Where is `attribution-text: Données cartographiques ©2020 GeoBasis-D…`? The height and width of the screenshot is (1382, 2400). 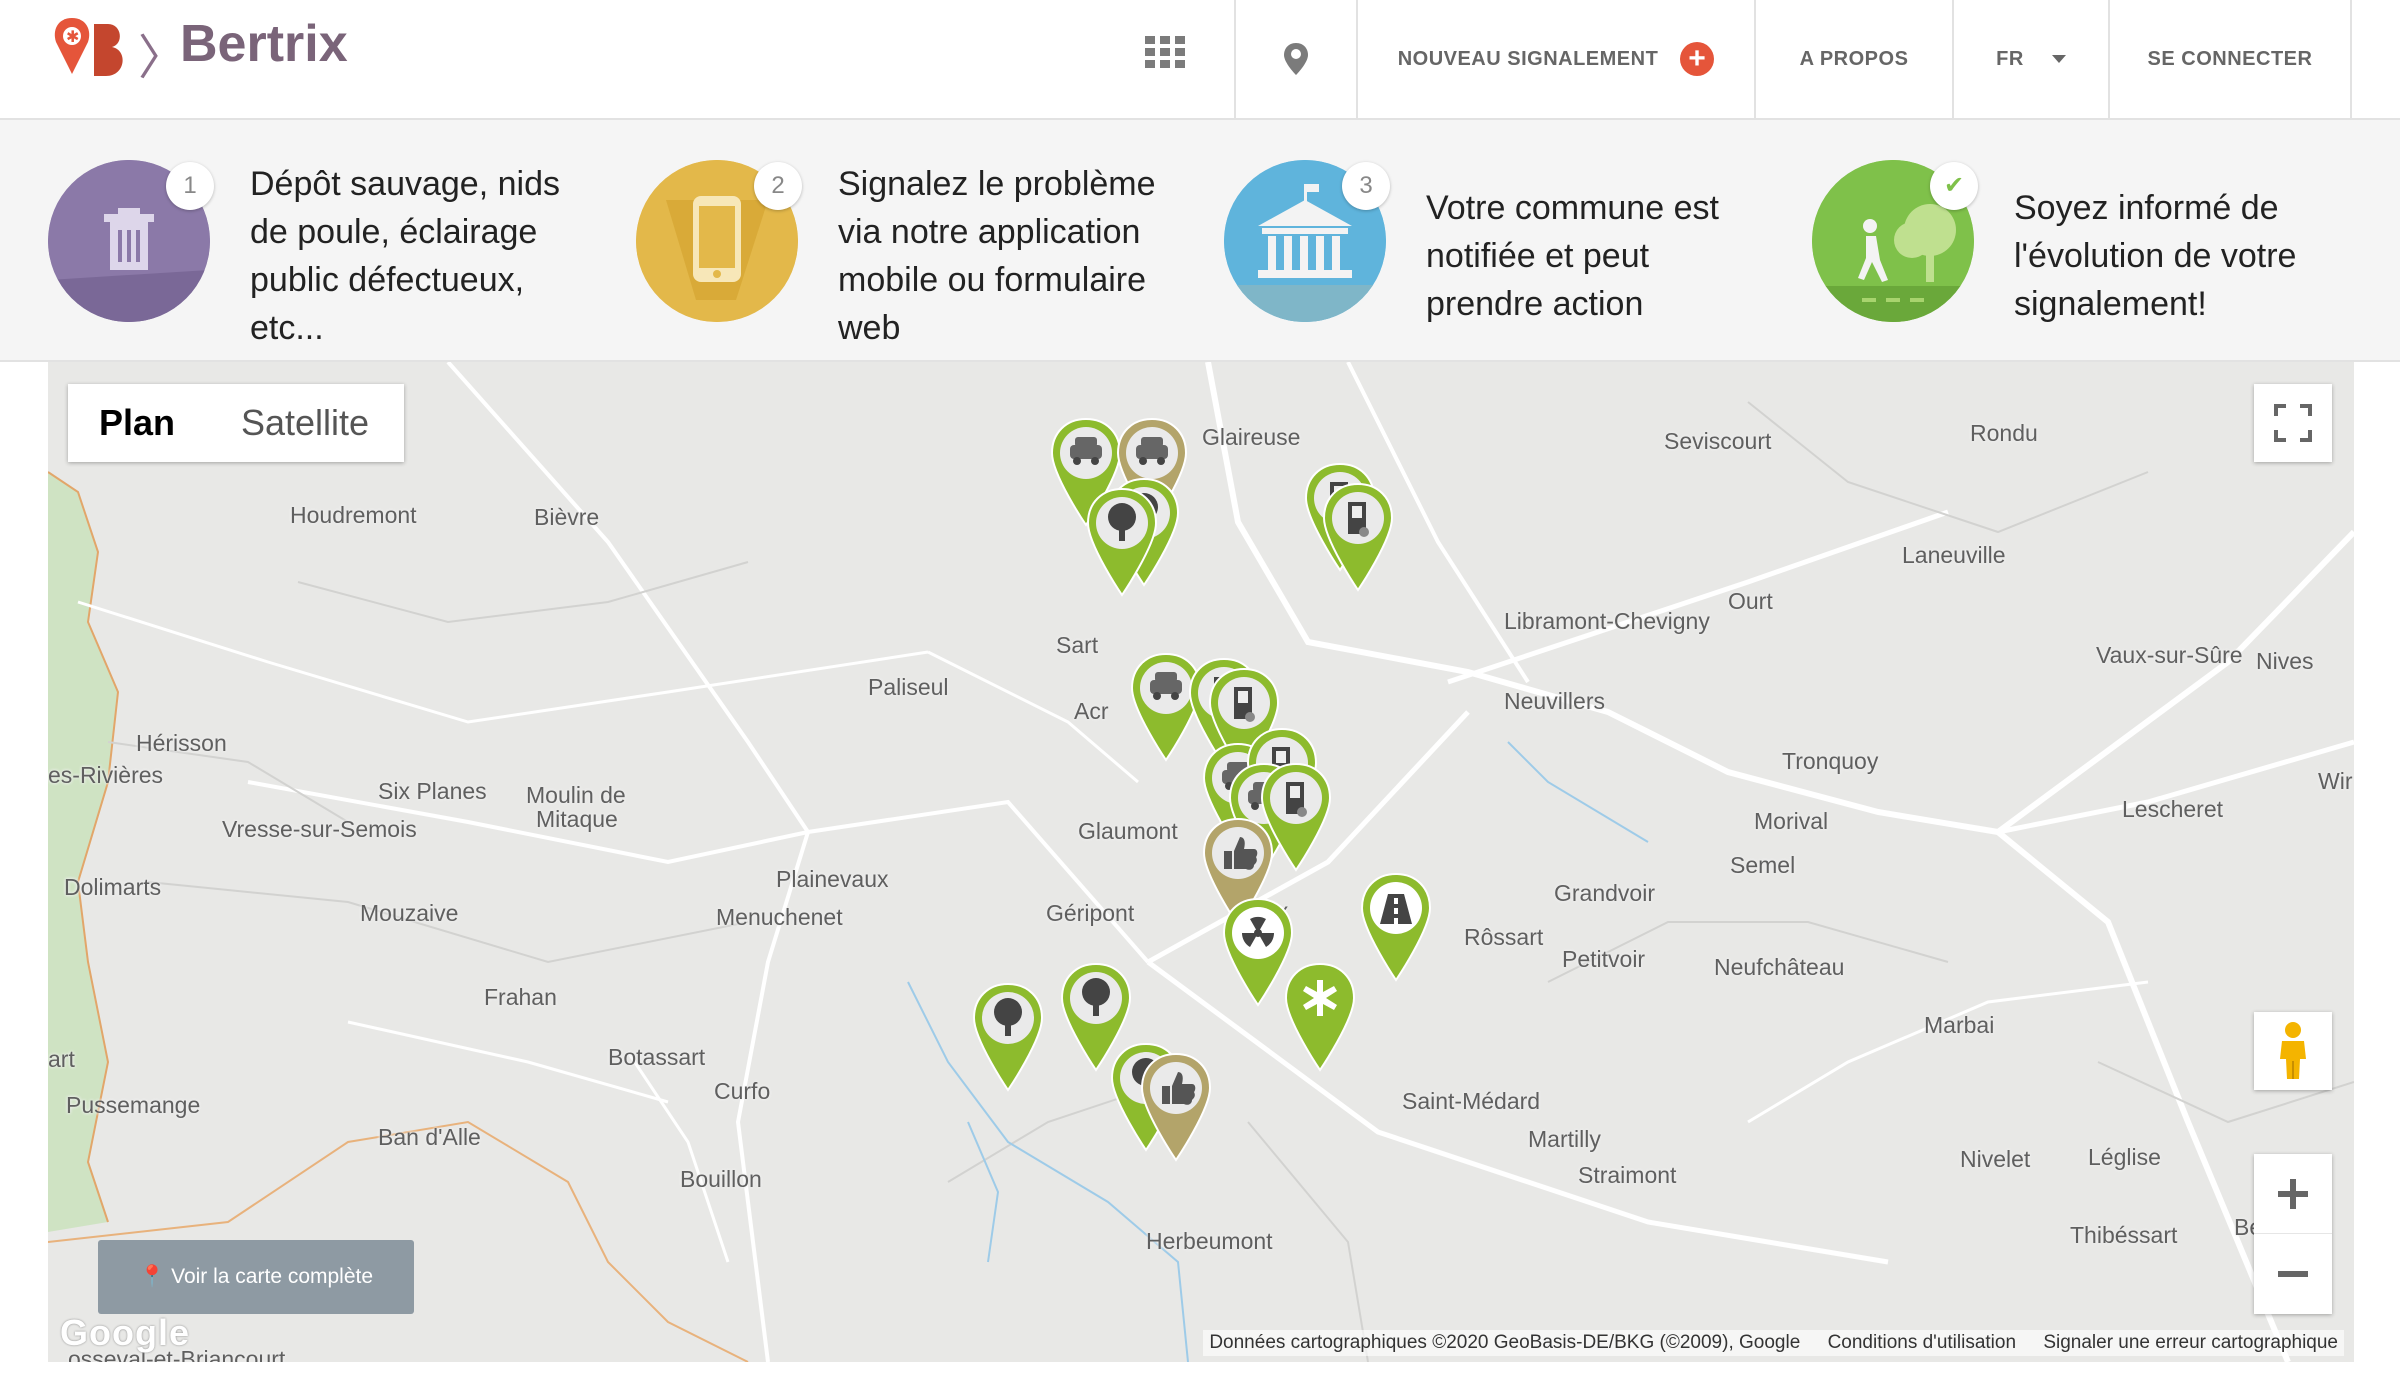
attribution-text: Données cartographiques ©2020 GeoBasis-D… is located at coordinates (1505, 1342).